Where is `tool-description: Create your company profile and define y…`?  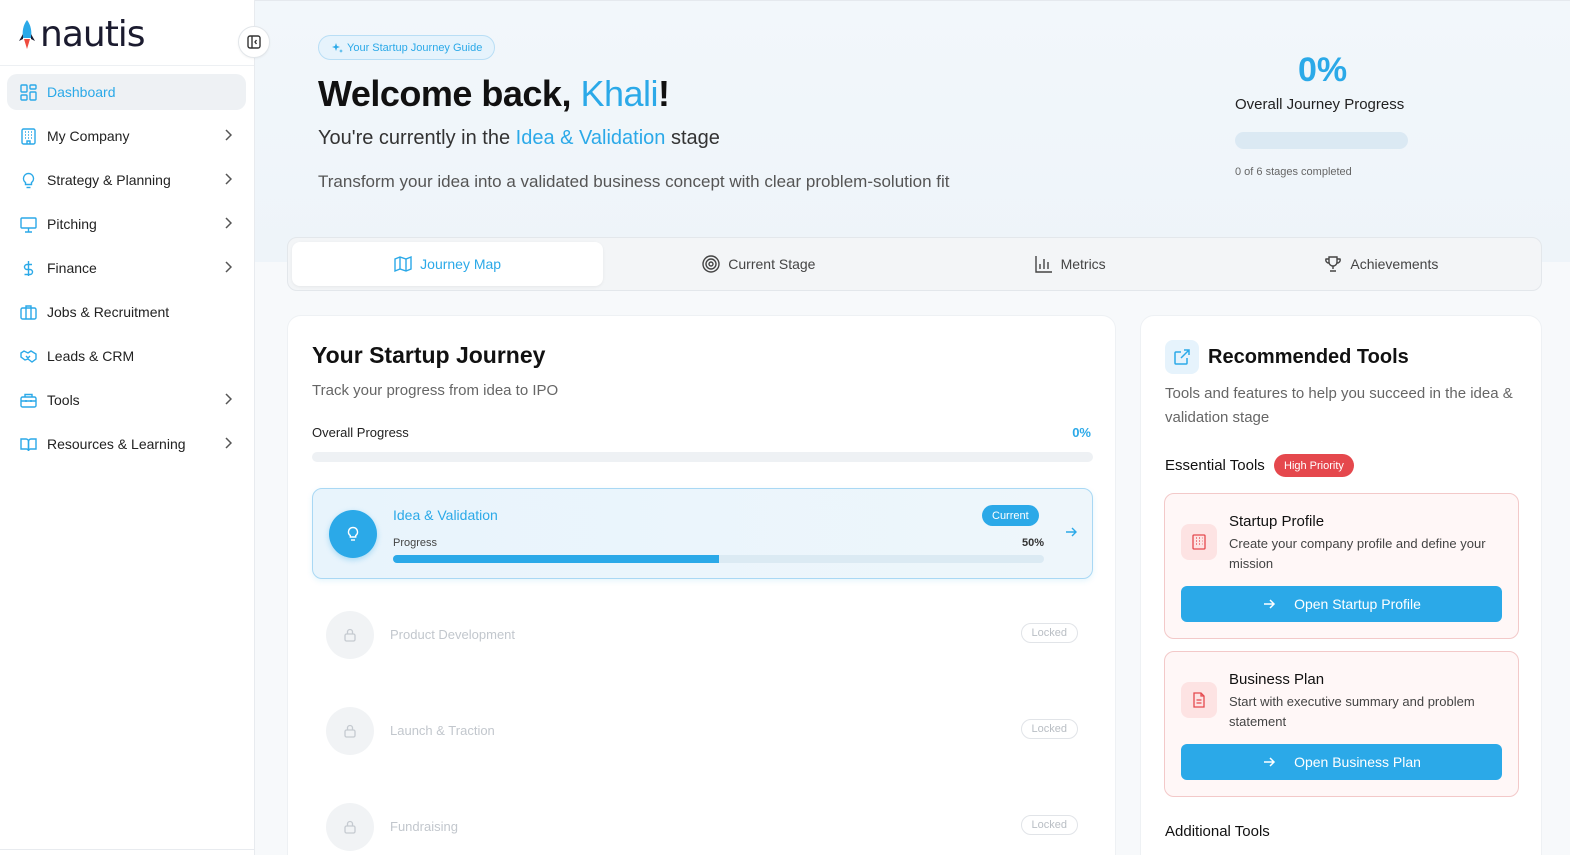
tool-description: Create your company profile and define y… is located at coordinates (1357, 553).